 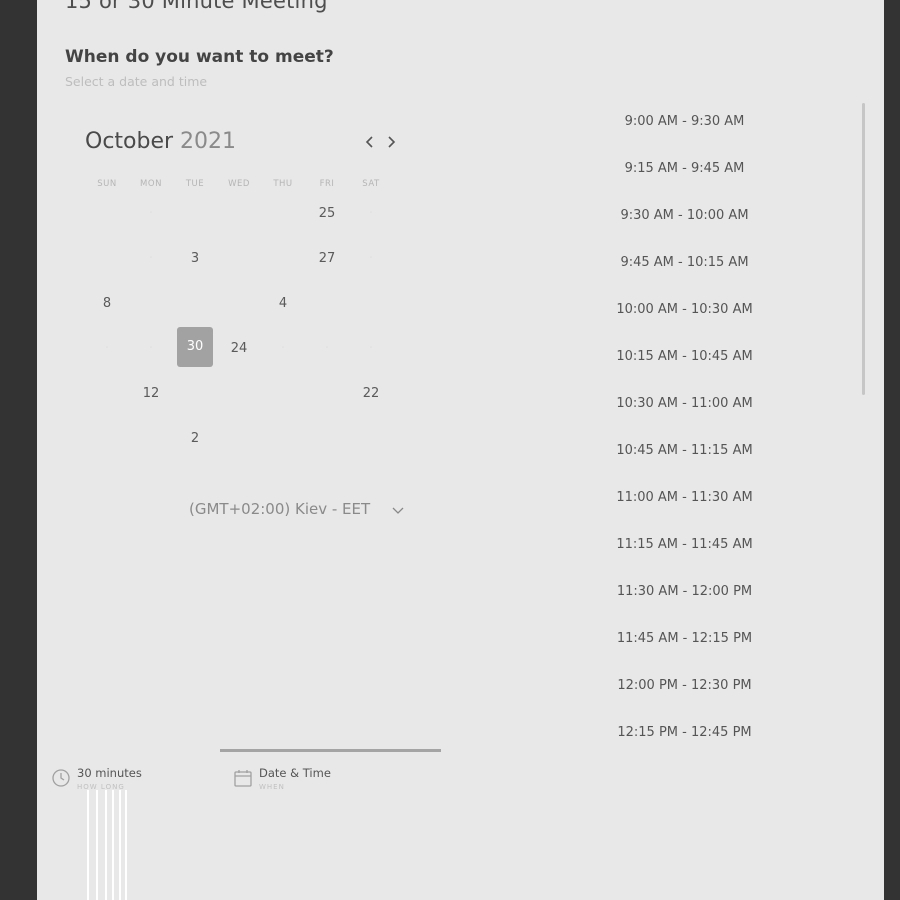 What do you see at coordinates (280, 509) in the screenshot?
I see `timezone-value: (GMT+02:00) Kiev - EET` at bounding box center [280, 509].